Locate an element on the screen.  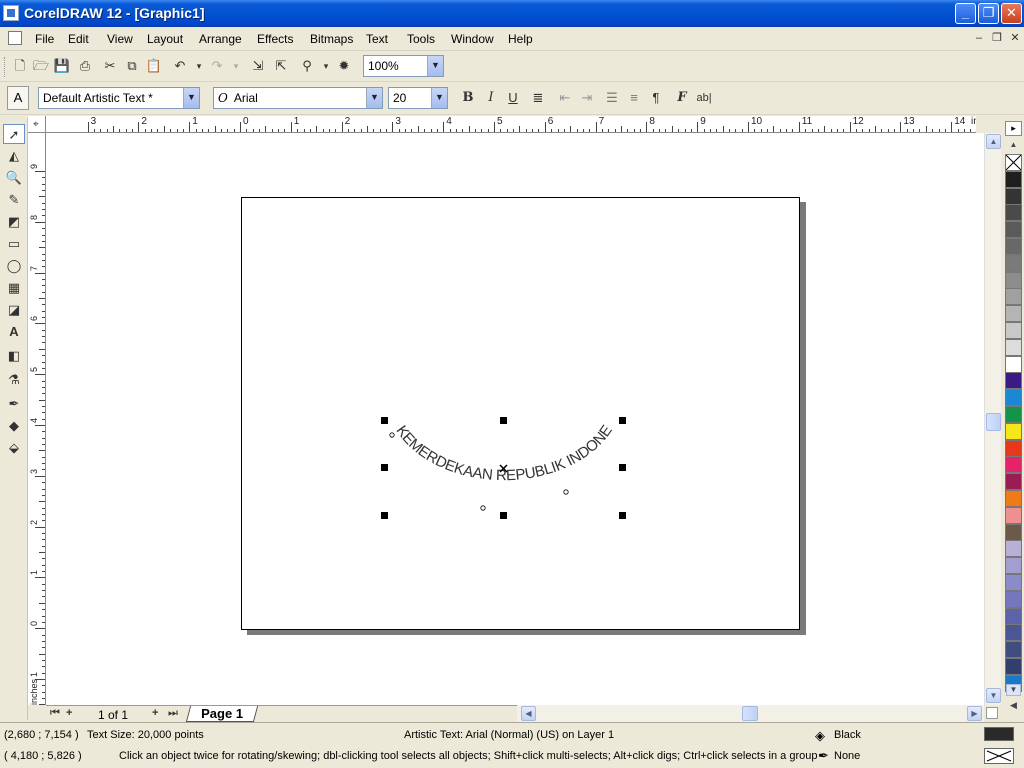
paste-icon: 📋 is located at coordinates (154, 66).